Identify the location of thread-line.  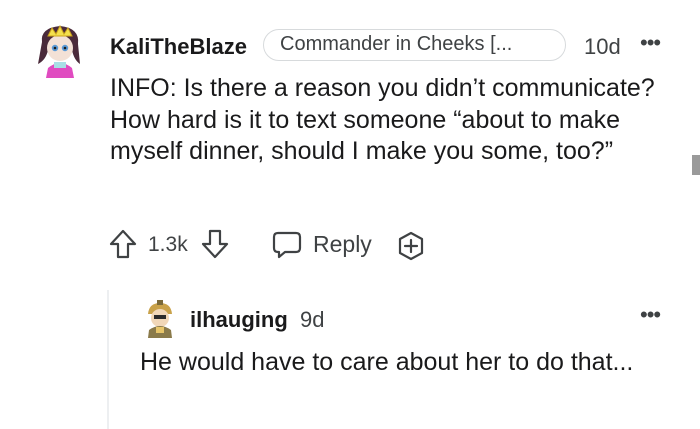
(108, 359).